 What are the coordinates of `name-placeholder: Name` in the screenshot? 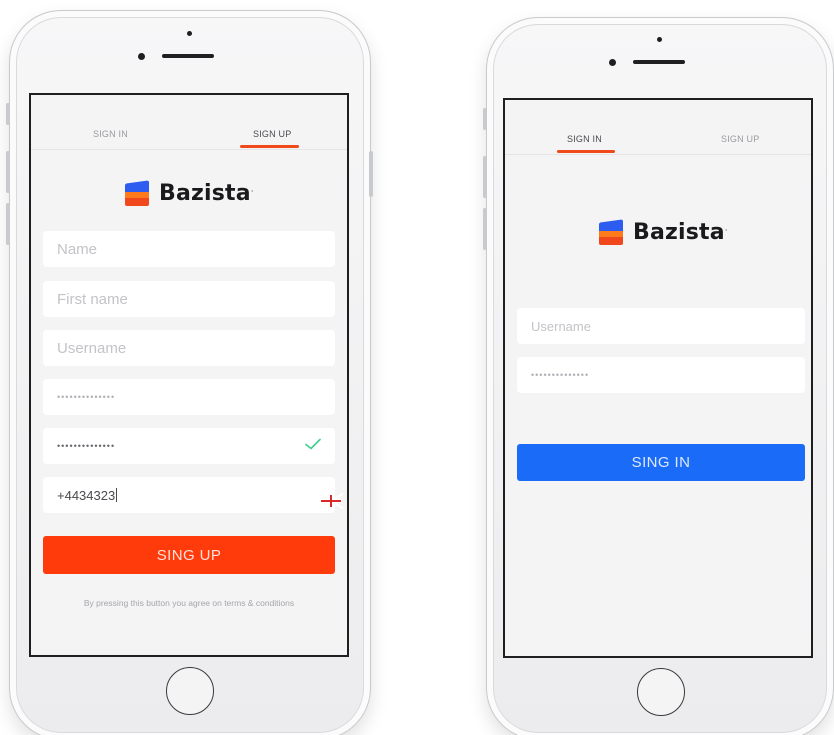 It's located at (77, 249).